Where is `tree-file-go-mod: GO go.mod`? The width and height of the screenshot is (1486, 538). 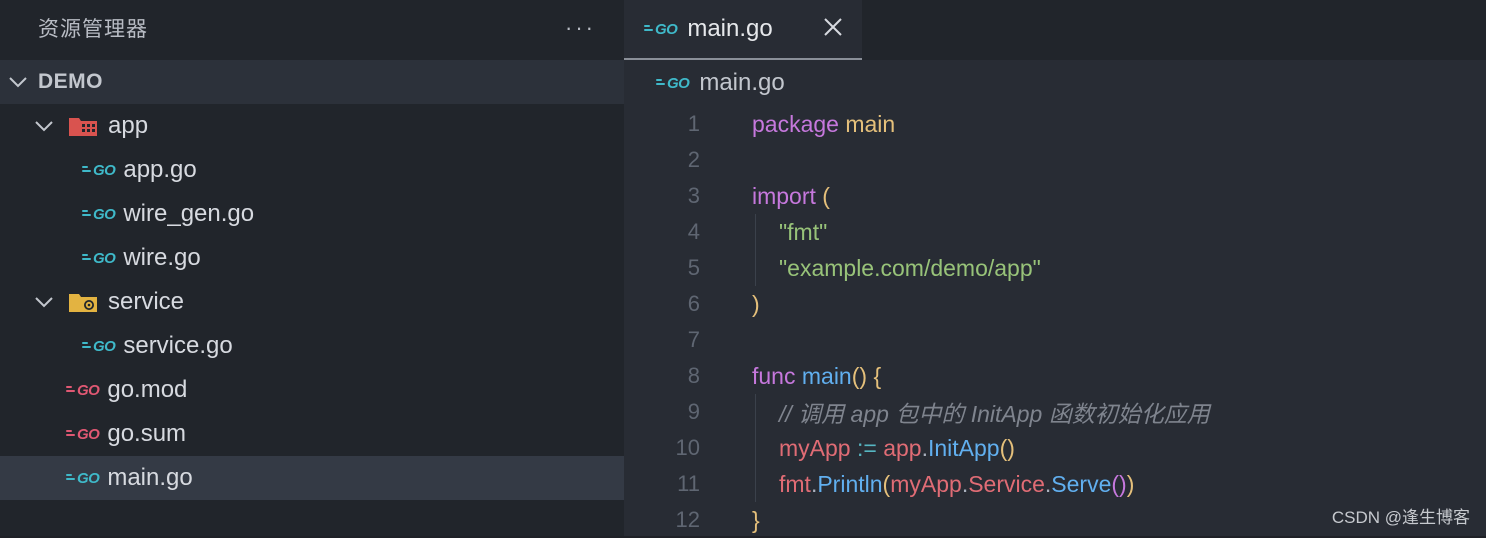
tree-file-go-mod: GO go.mod is located at coordinates (312, 390).